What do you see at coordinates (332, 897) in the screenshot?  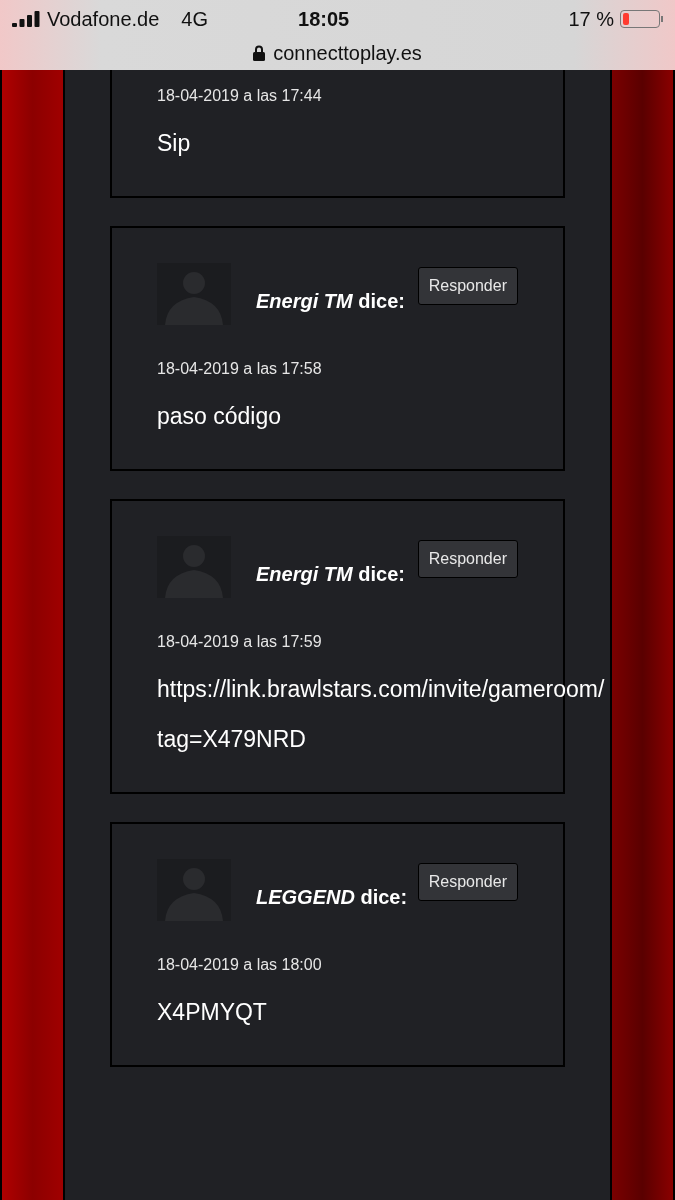 I see `comment-author: LEGGEND dice:` at bounding box center [332, 897].